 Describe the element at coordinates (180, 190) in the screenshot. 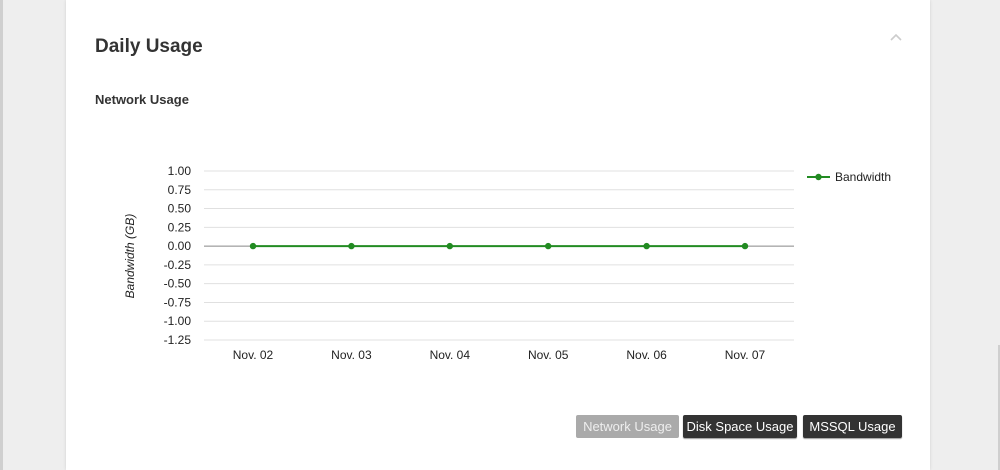

I see `y-tick-label: 0.75` at that location.